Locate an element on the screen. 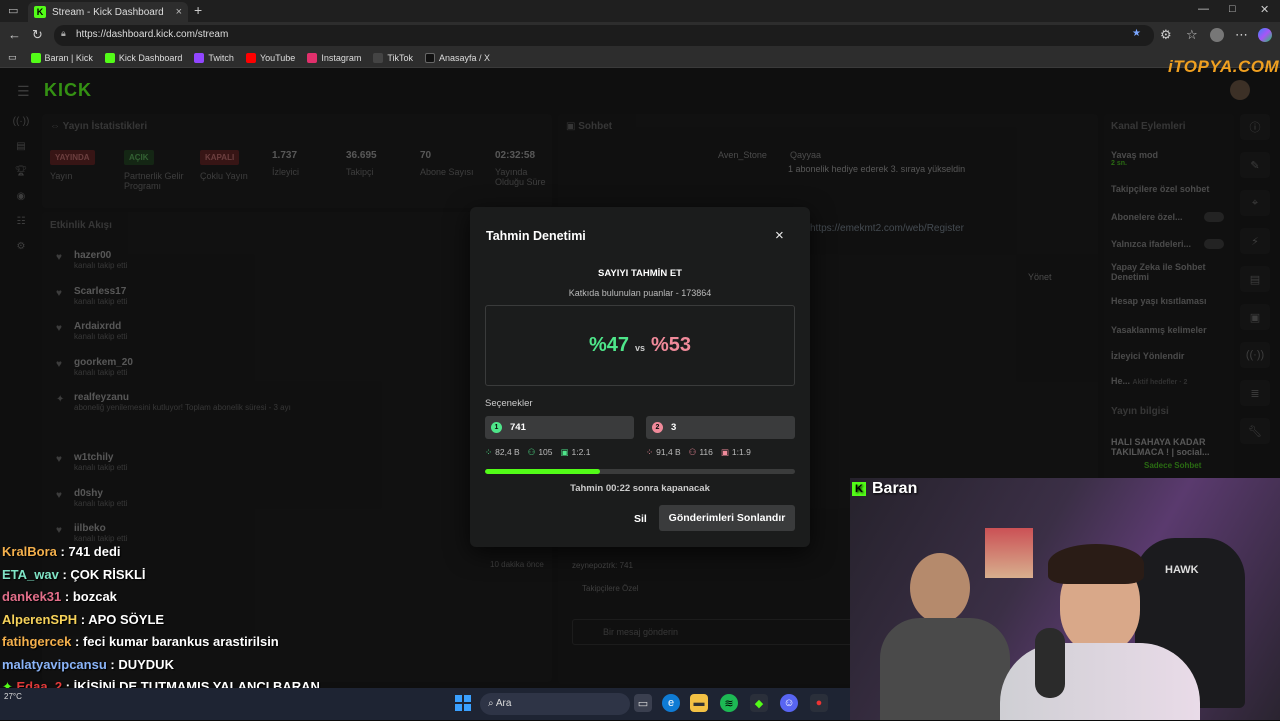 The width and height of the screenshot is (1280, 721). new-tab-button: + is located at coordinates (198, 10).